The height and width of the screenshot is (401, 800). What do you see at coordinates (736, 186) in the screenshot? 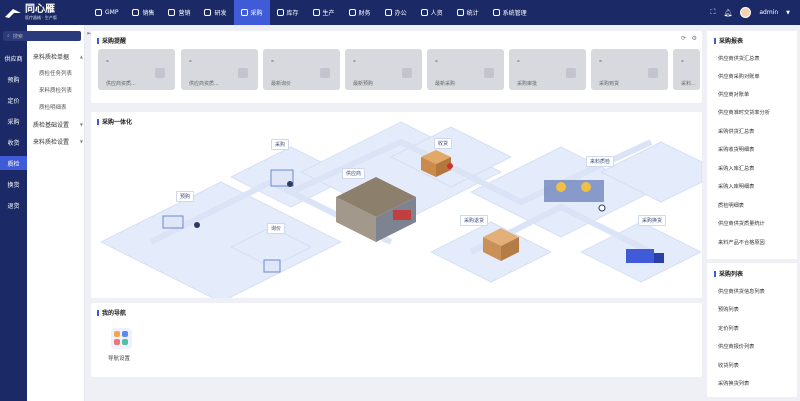
I see `report-link: 采购入库明细表` at bounding box center [736, 186].